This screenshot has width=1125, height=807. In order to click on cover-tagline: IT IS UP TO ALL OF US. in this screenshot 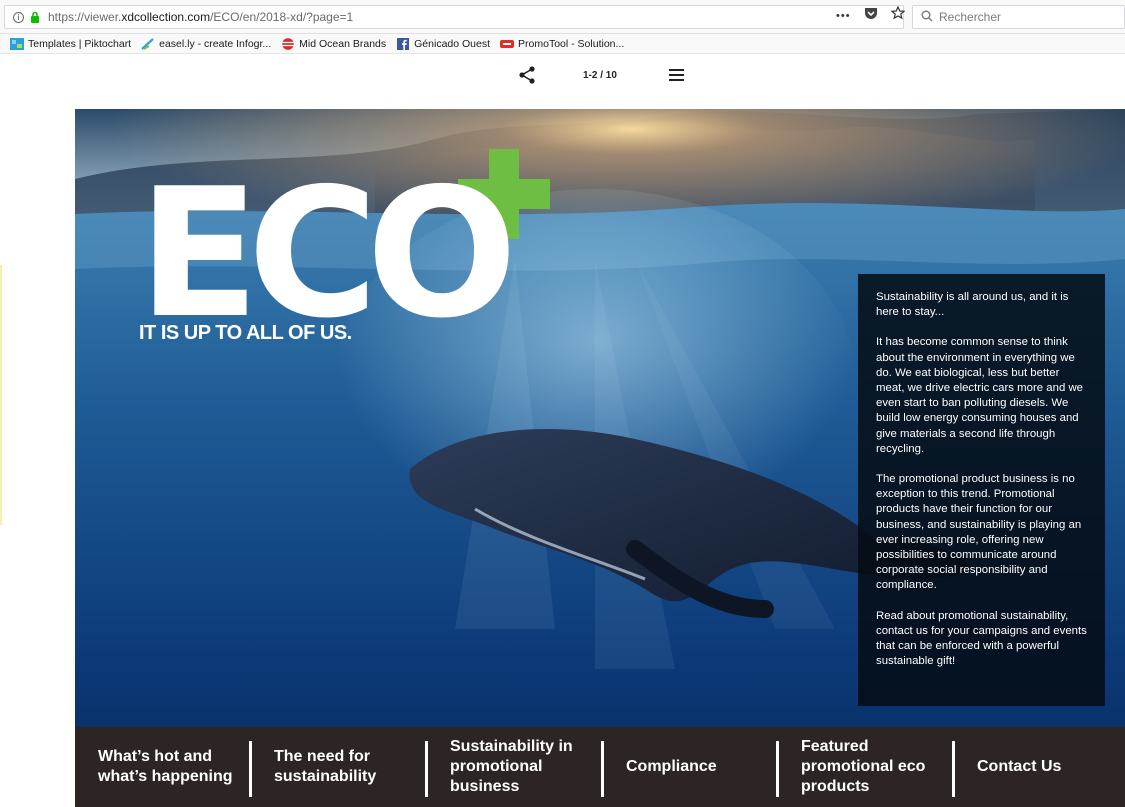, I will do `click(245, 333)`.